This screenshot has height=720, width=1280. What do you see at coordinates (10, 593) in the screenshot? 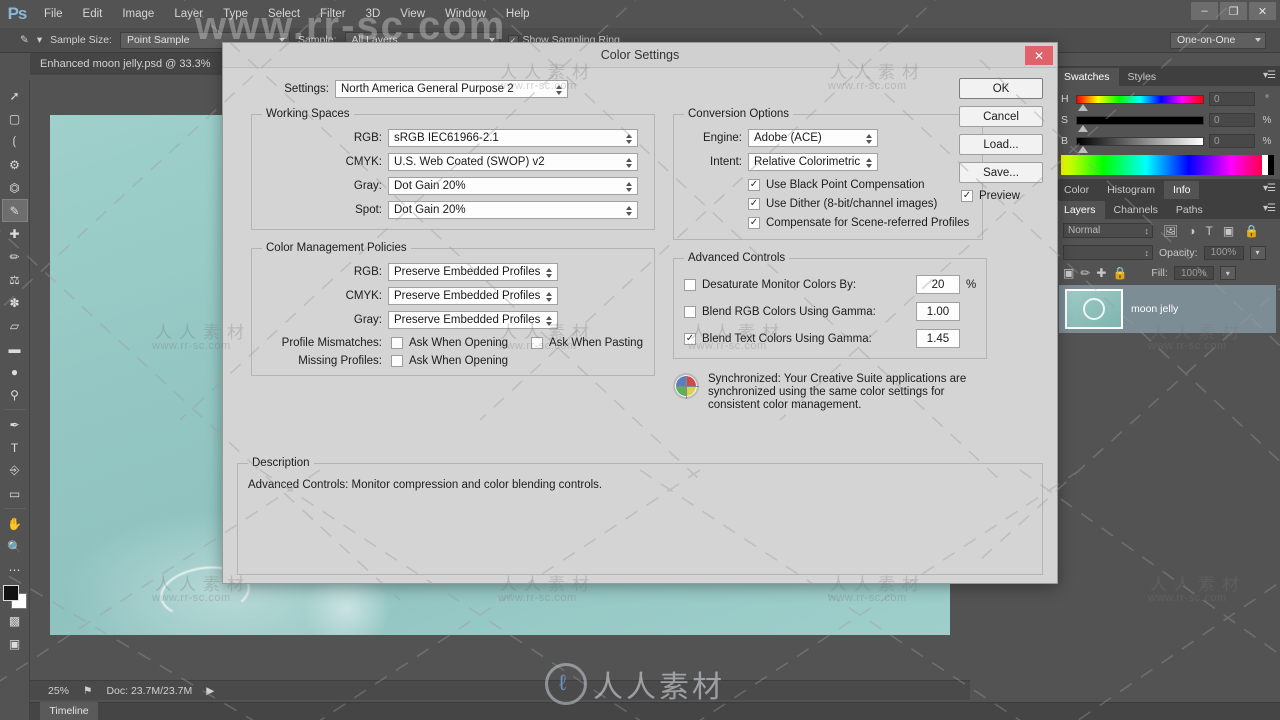
I see `foreground-color-swatch` at bounding box center [10, 593].